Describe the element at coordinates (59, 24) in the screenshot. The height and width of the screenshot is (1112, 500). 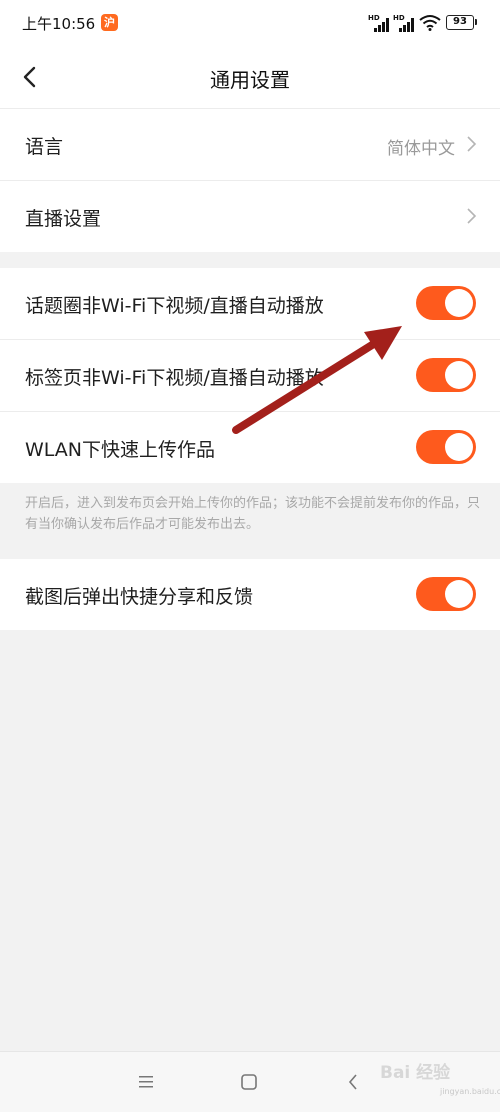
I see `status-time: 上午10:56` at that location.